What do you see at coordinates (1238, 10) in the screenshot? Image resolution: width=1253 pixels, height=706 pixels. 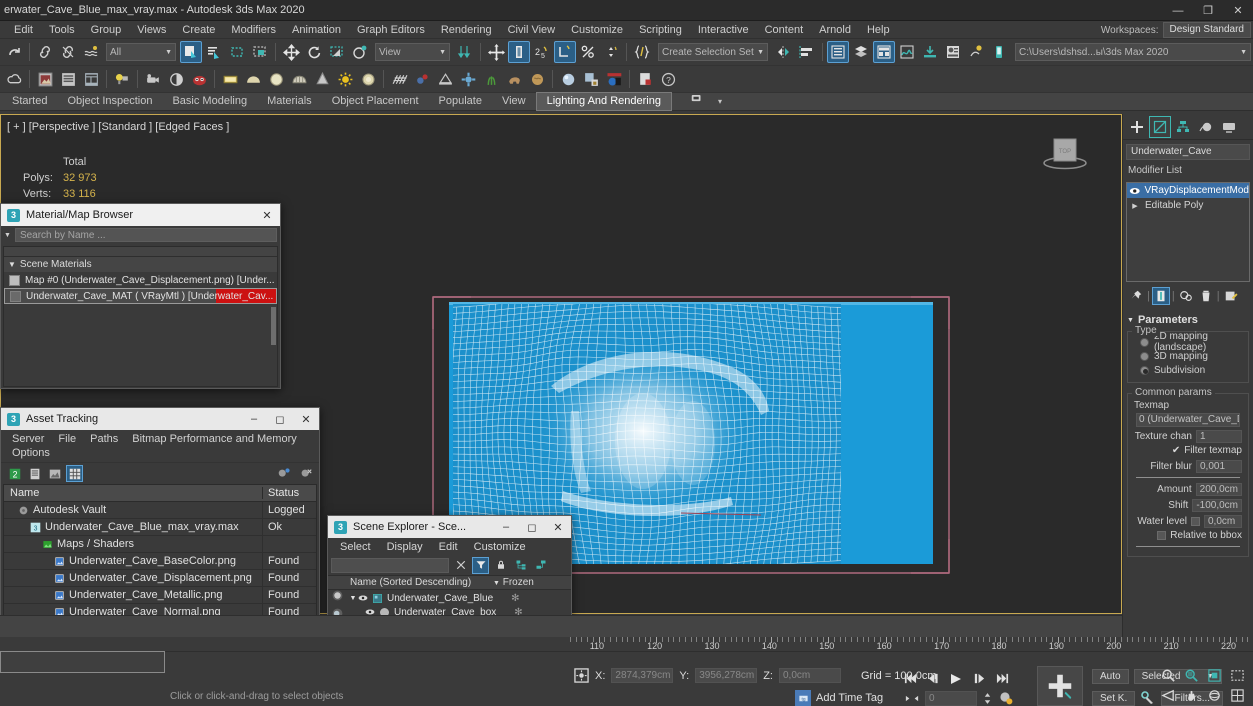 I see `close-button: ✕` at bounding box center [1238, 10].